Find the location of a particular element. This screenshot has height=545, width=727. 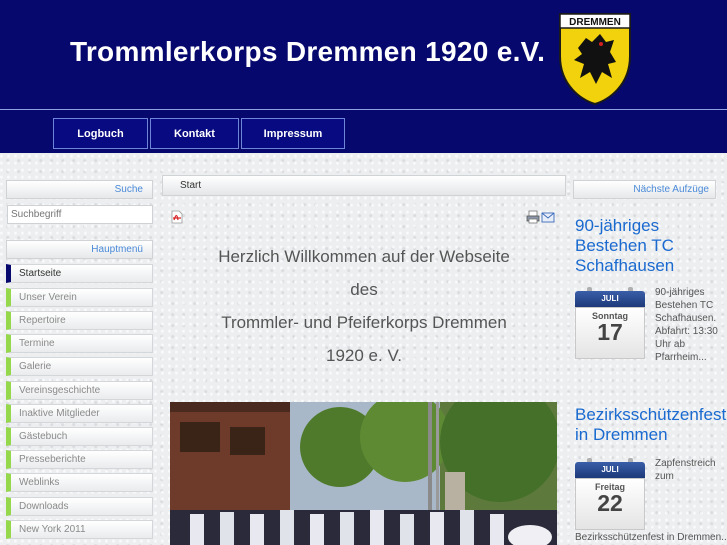

event-1-desc-line: Abfahrt: 13:30 is located at coordinates (686, 331).